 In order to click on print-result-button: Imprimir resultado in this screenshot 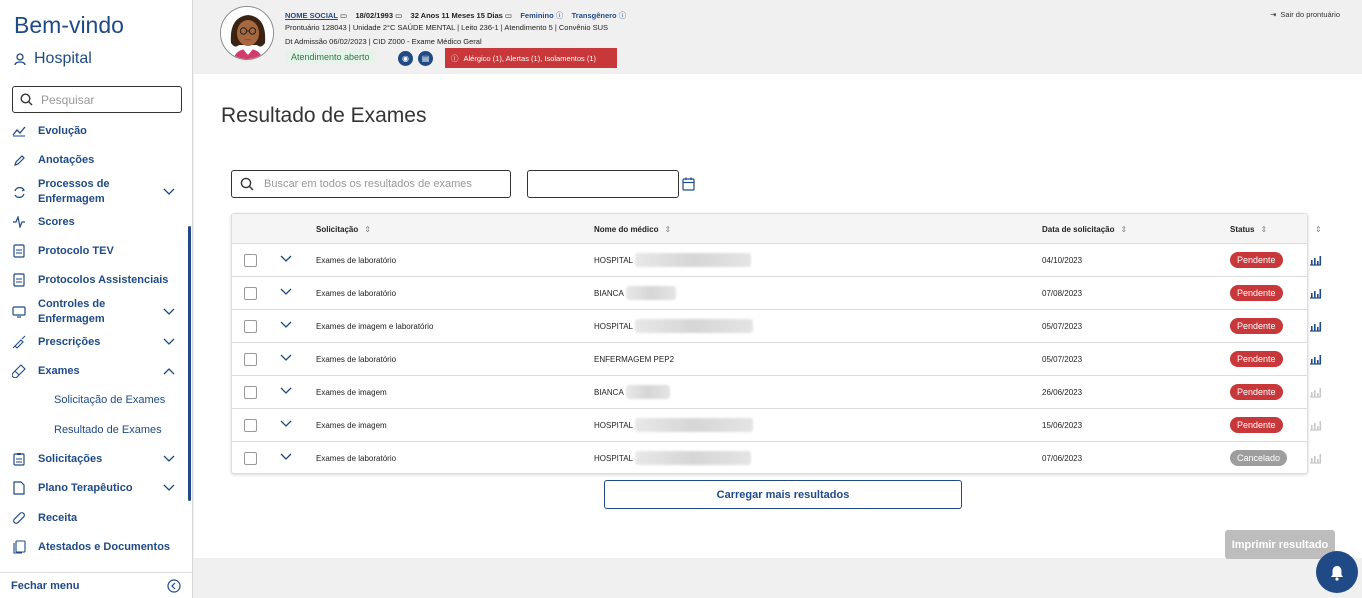, I will do `click(1280, 544)`.